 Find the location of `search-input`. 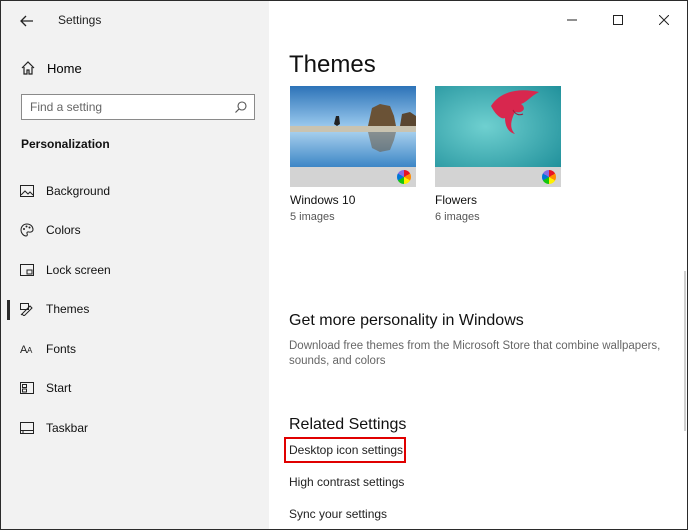

search-input is located at coordinates (131, 107).